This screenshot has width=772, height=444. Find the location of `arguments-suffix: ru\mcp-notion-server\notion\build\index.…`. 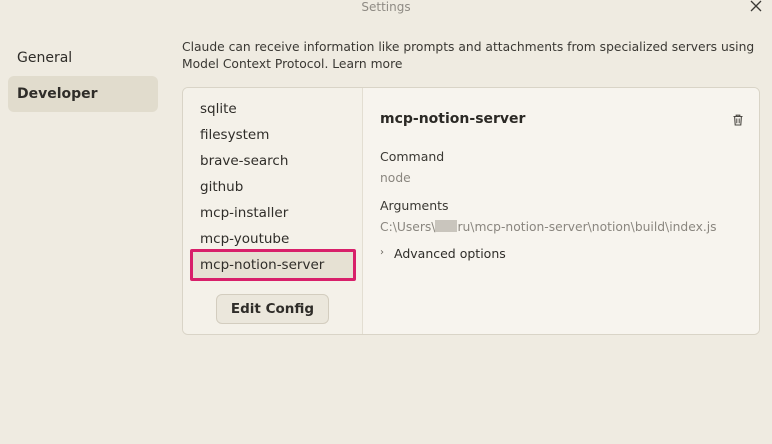

arguments-suffix: ru\mcp-notion-server\notion\build\index.… is located at coordinates (587, 227).